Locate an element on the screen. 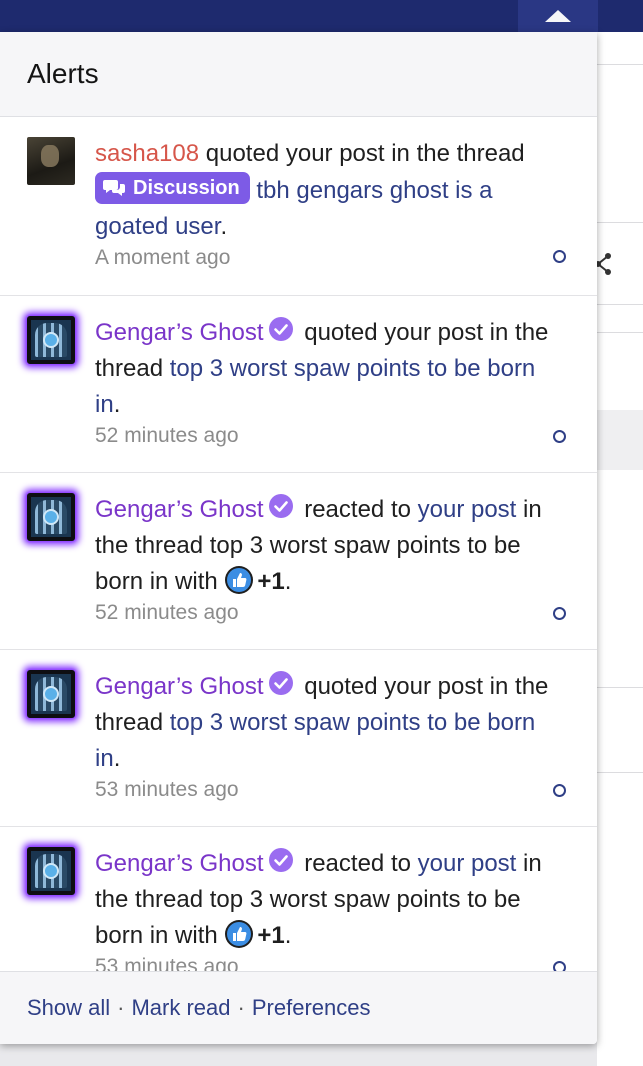 The height and width of the screenshot is (1066, 643). discussion-badge: Discussion is located at coordinates (172, 188).